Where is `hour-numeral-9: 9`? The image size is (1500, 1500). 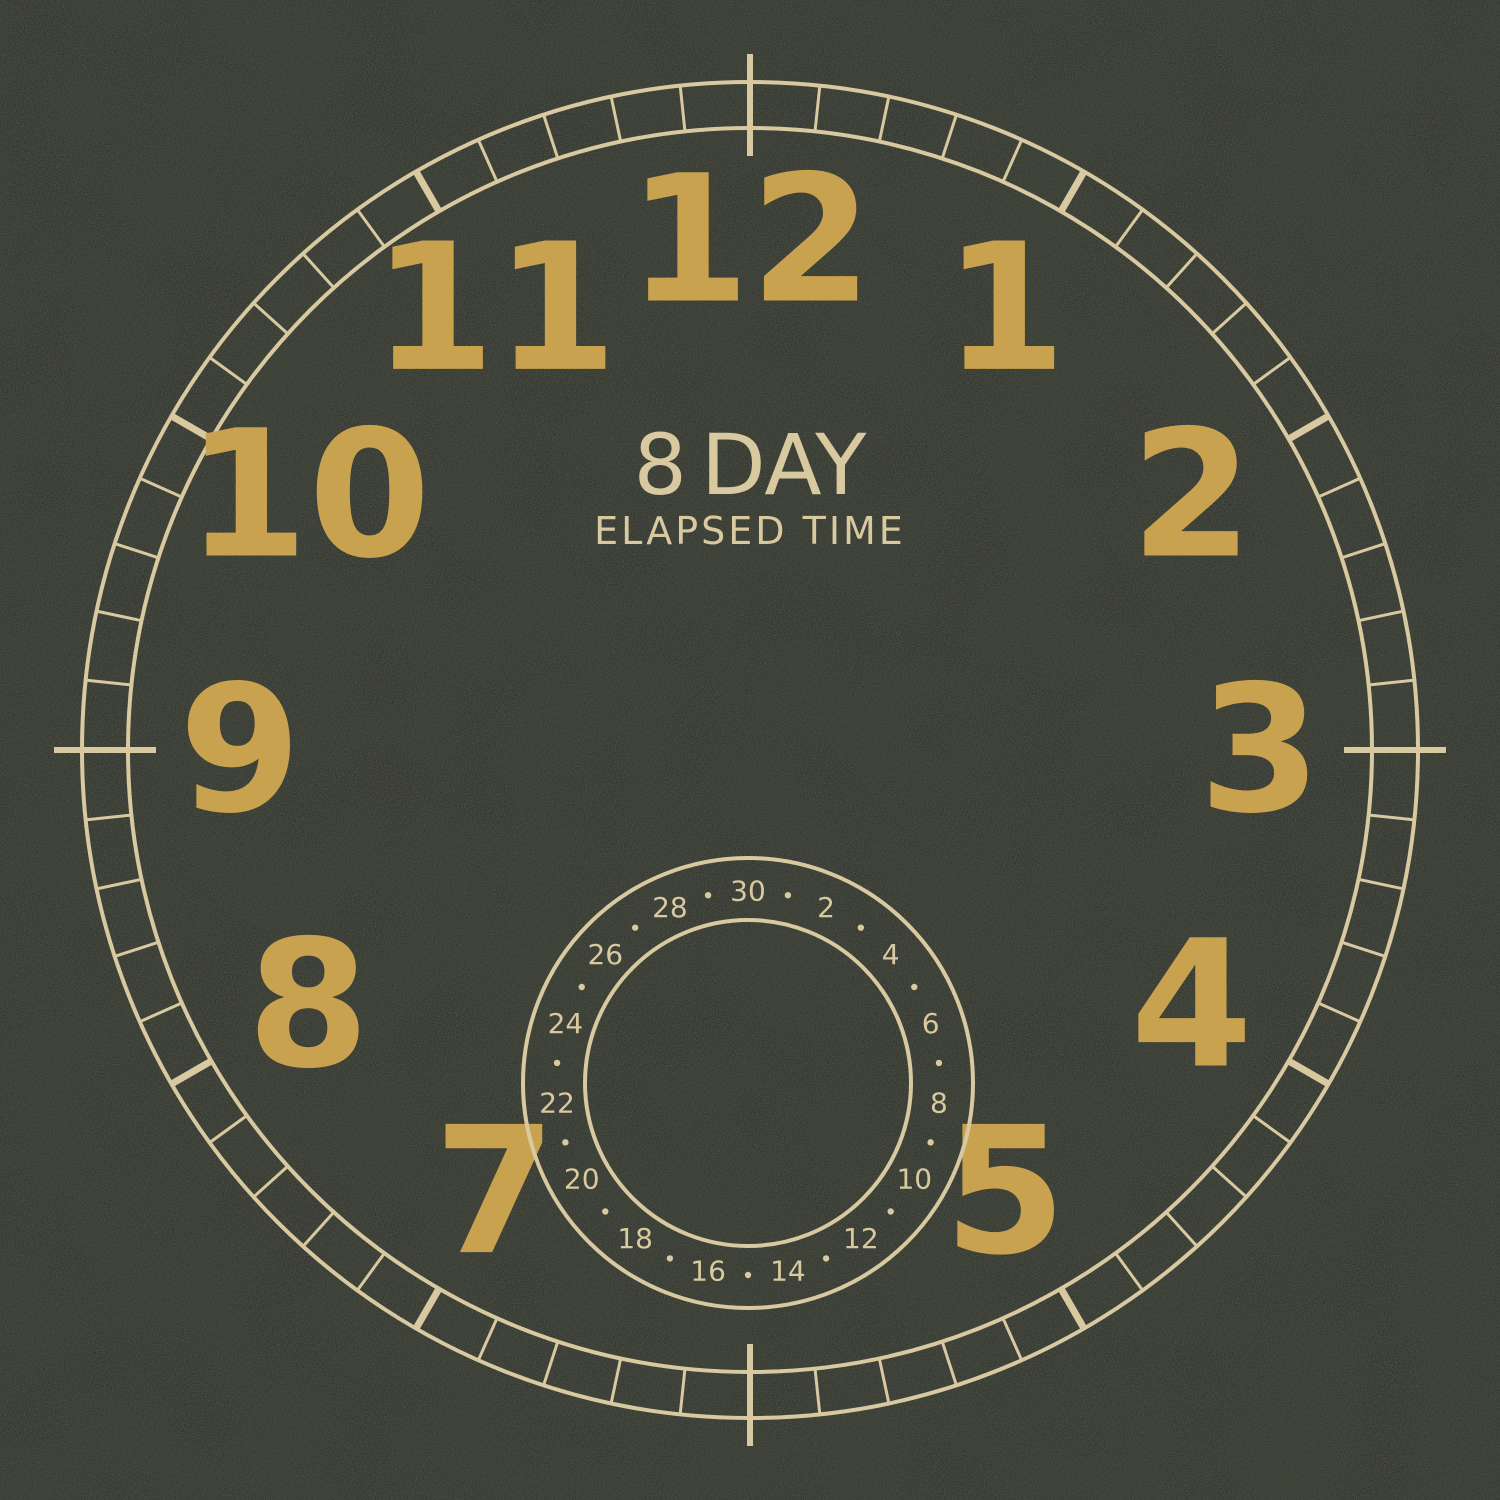 hour-numeral-9: 9 is located at coordinates (240, 750).